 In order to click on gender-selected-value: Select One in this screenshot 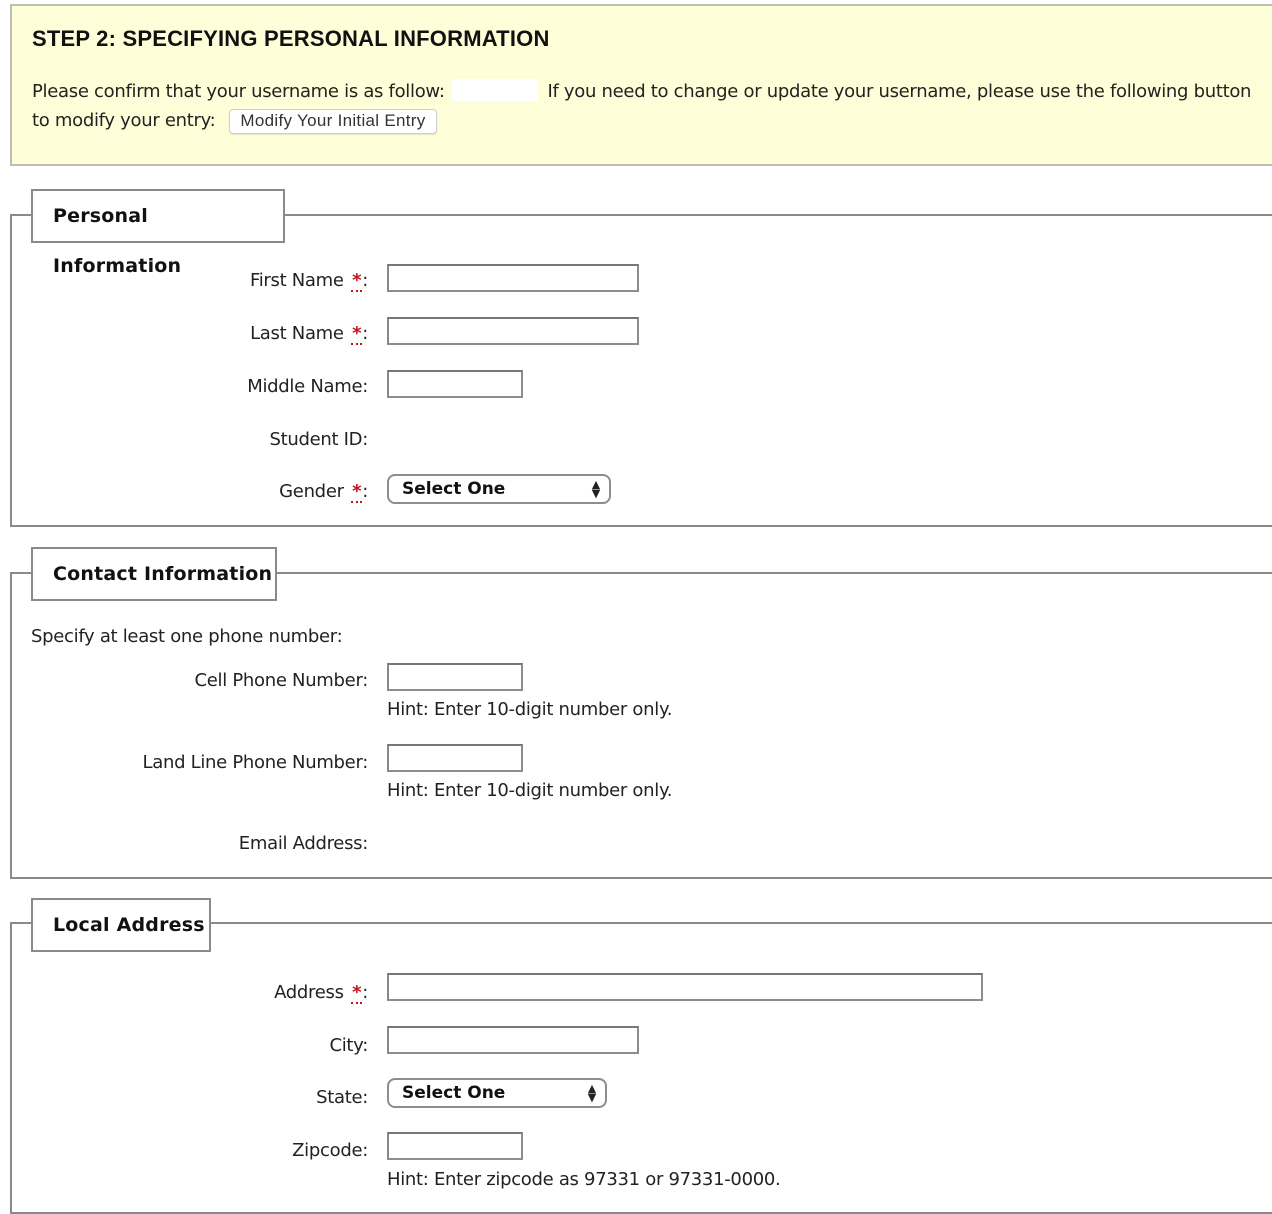, I will do `click(454, 489)`.